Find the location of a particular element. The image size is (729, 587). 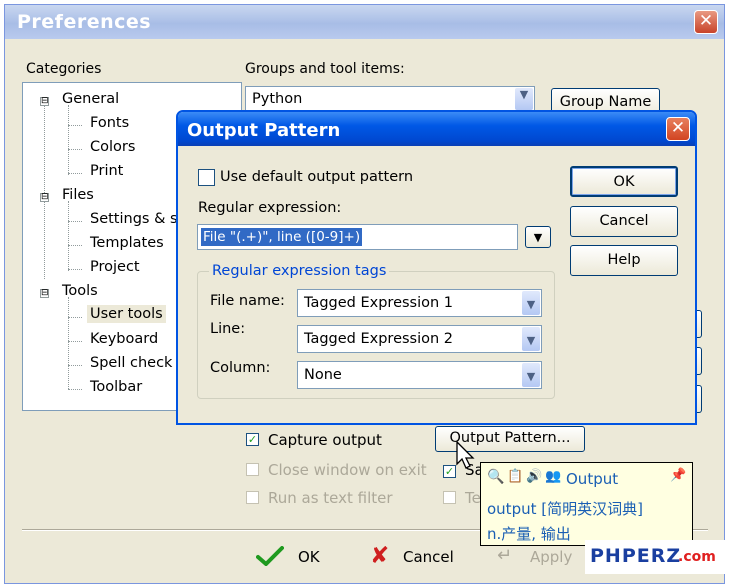

capture-output-label: Capture output is located at coordinates (325, 440).